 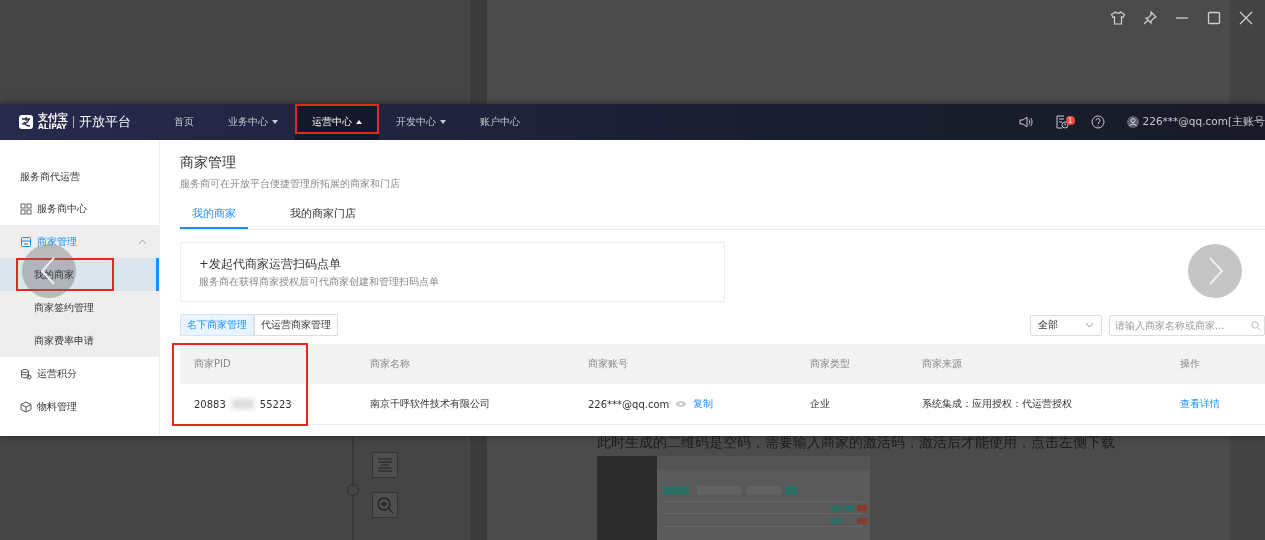 What do you see at coordinates (79, 274) in the screenshot?
I see `sidebar-subitem: 我的商家` at bounding box center [79, 274].